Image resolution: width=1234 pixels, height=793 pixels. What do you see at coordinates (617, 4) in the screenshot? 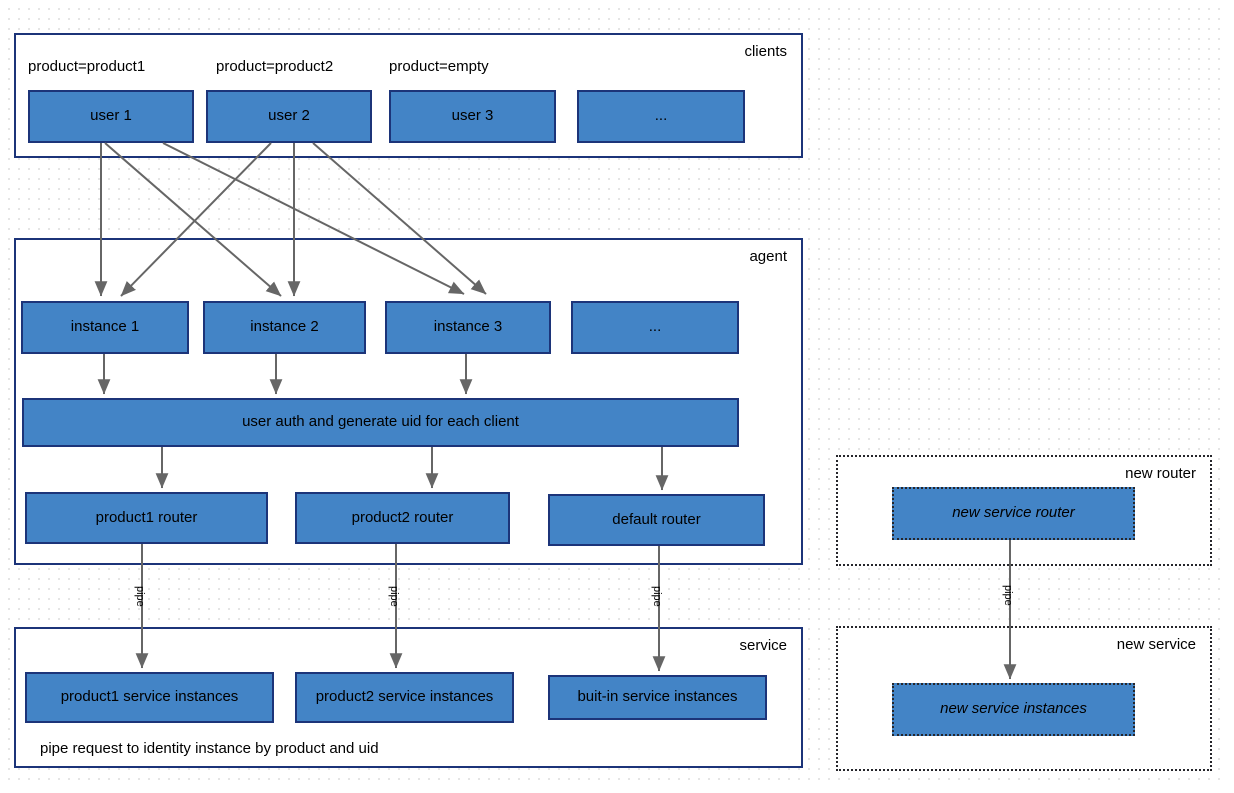
I see `page-margin-top` at bounding box center [617, 4].